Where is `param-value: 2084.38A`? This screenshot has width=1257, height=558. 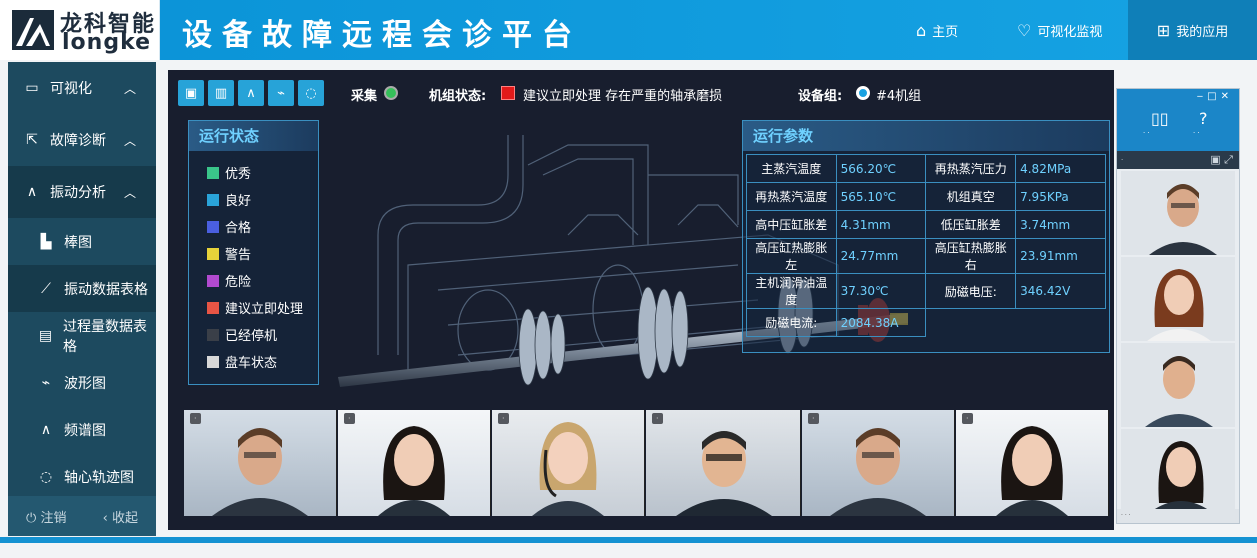
param-value: 2084.38A is located at coordinates (881, 322).